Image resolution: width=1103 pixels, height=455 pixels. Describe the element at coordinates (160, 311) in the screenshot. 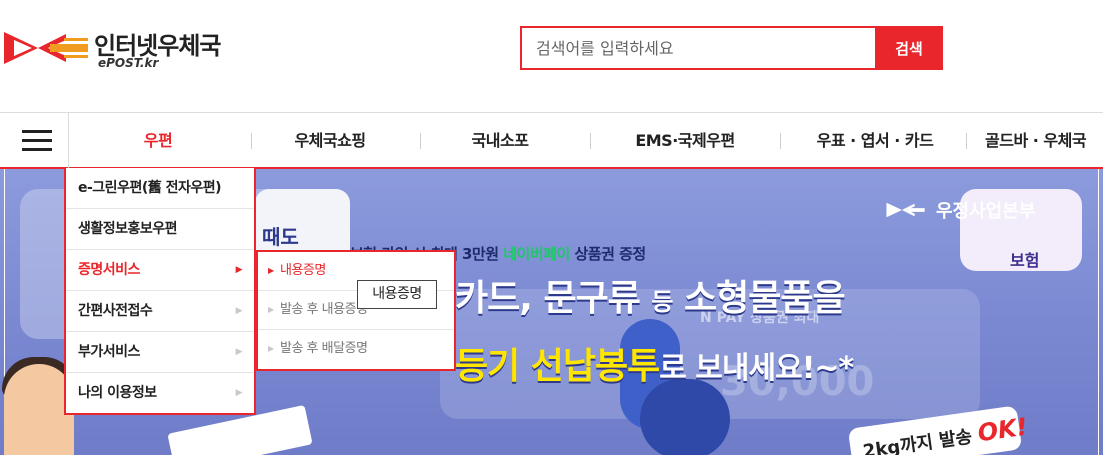

I see `submenu-item-easy-receipt: 간편사전접수 ▶` at that location.